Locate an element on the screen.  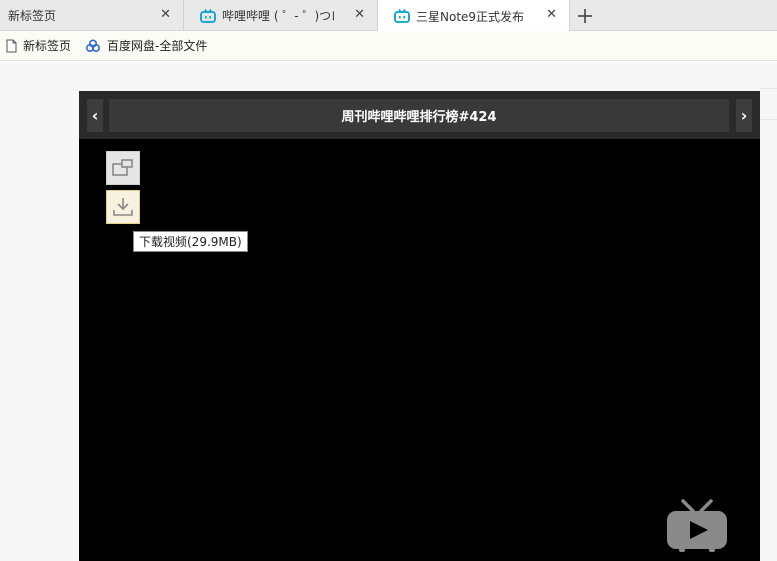
bilibili-tv-logo-icon is located at coordinates (697, 525).